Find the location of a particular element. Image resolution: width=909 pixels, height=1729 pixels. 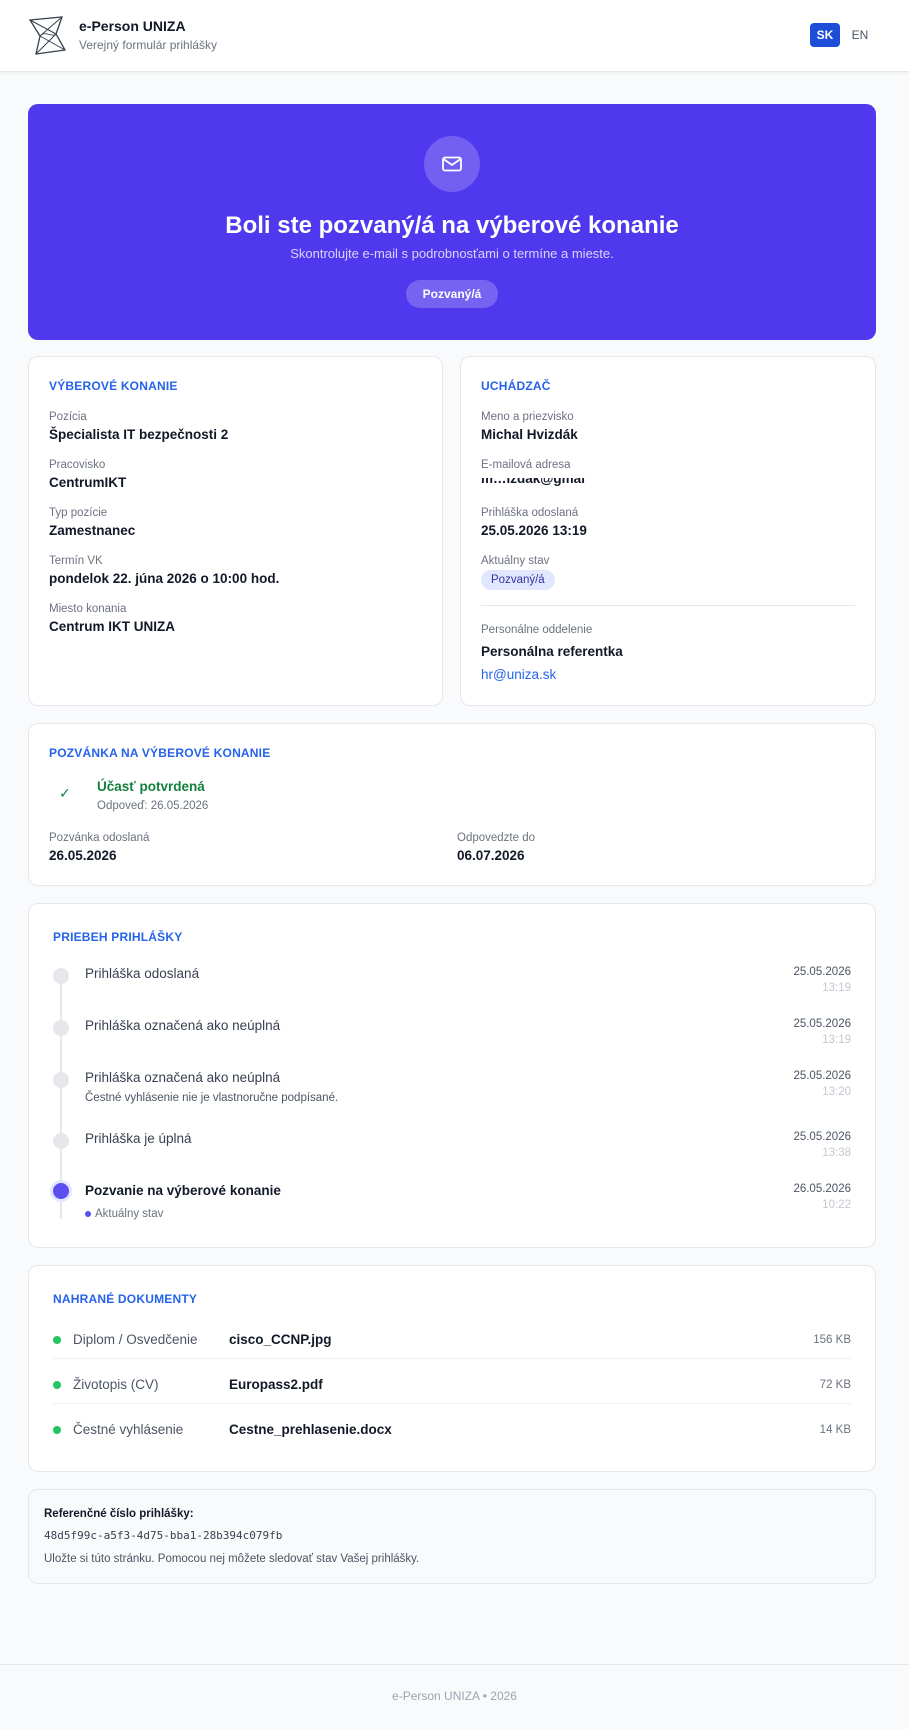

document-size: 156 KB is located at coordinates (832, 1340).